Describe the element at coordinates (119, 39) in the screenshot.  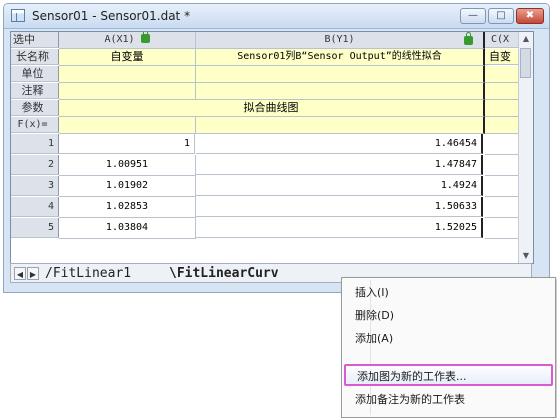
I see `column-header-a-label: A(X1)` at that location.